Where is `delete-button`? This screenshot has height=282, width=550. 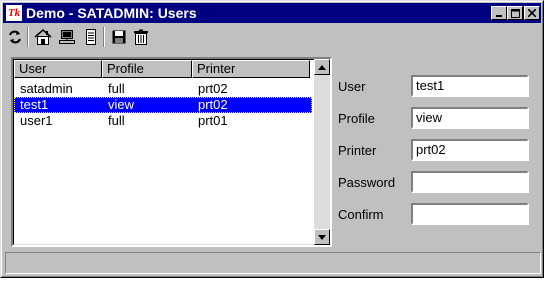 delete-button is located at coordinates (141, 37).